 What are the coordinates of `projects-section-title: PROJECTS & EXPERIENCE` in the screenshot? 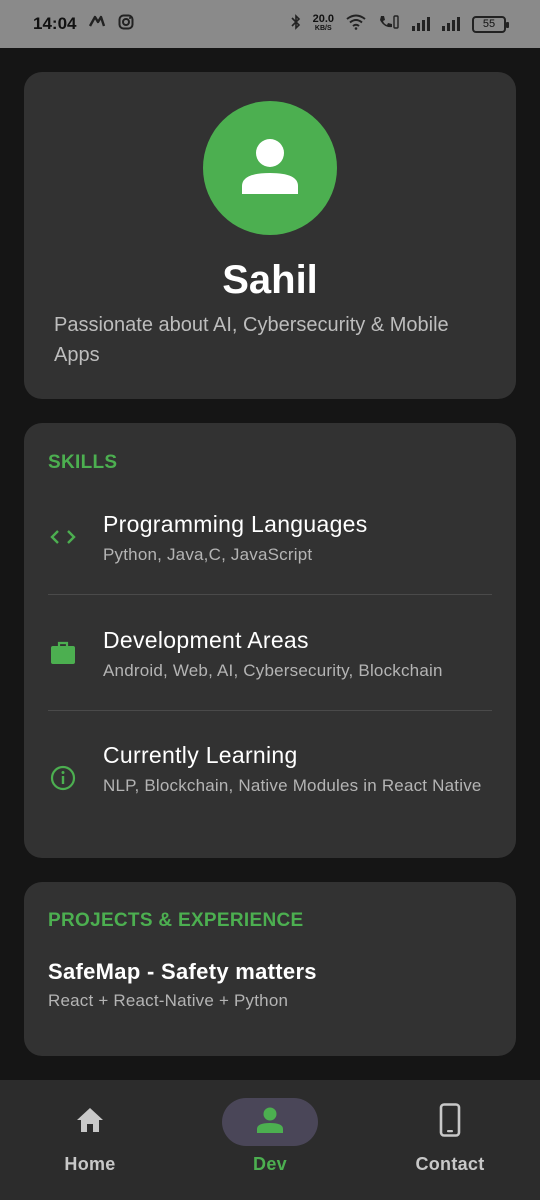 It's located at (176, 920).